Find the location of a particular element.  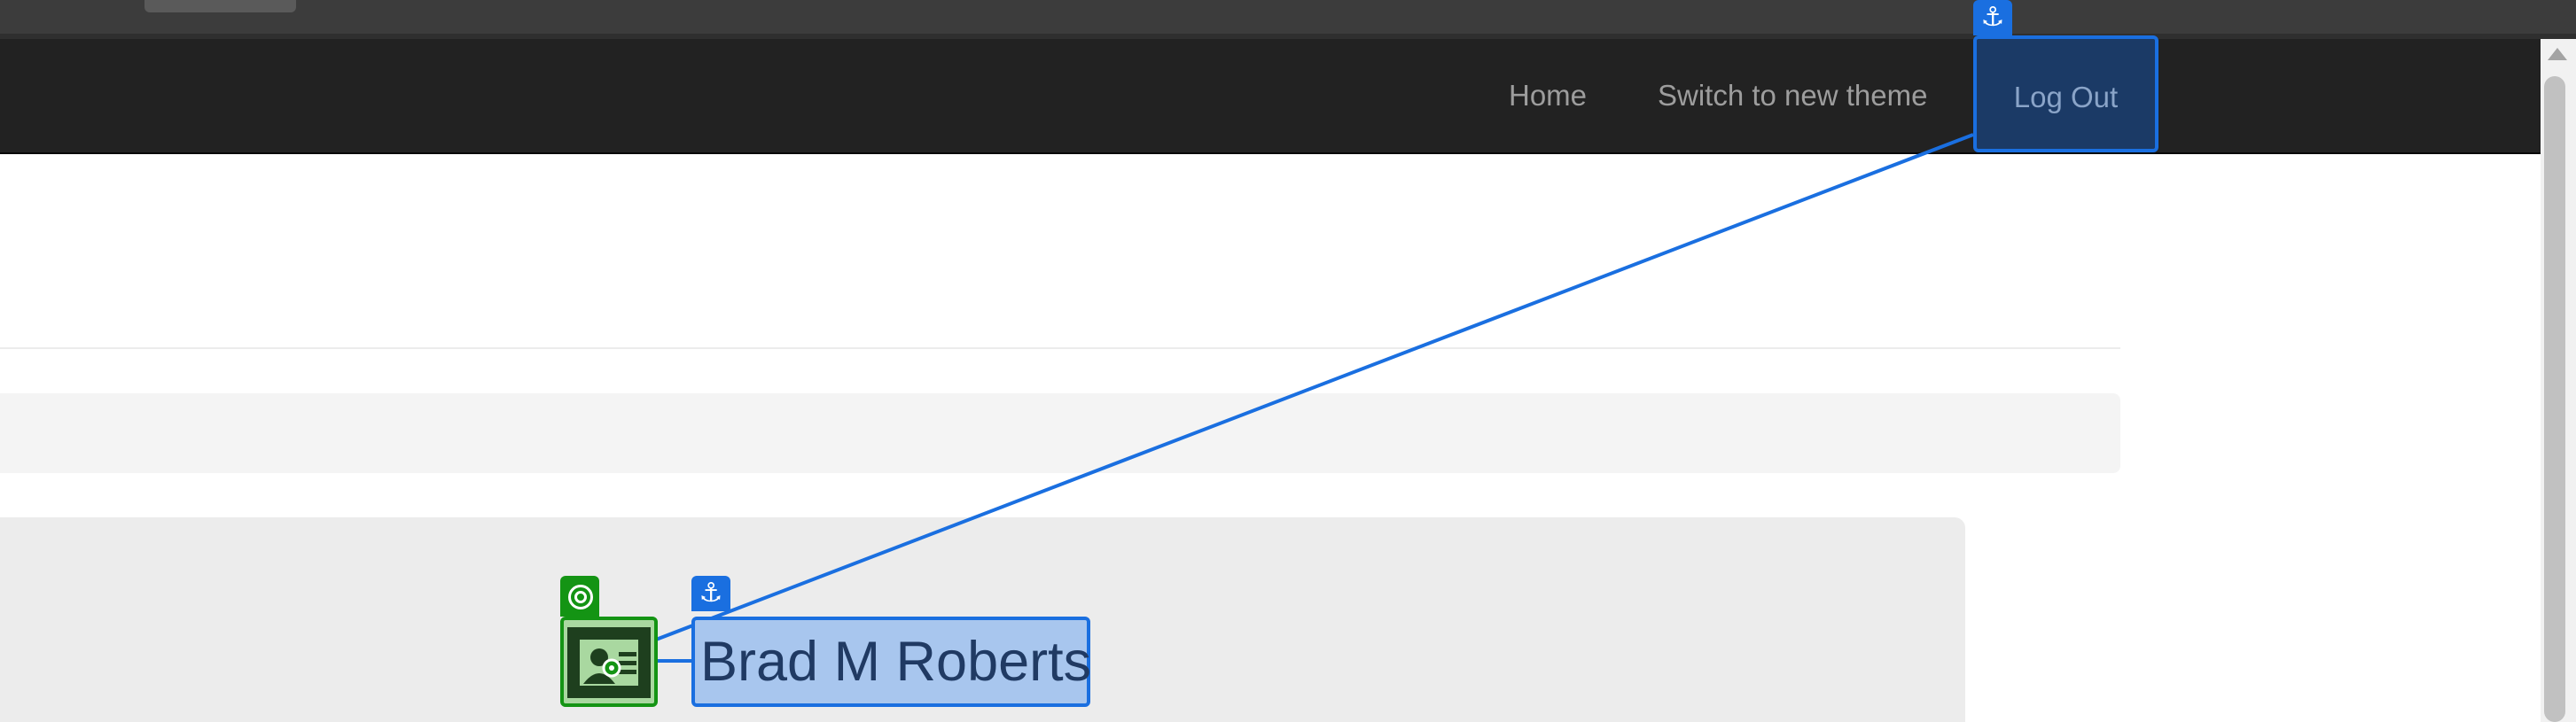

scroll-up-arrow-icon is located at coordinates (2557, 54).